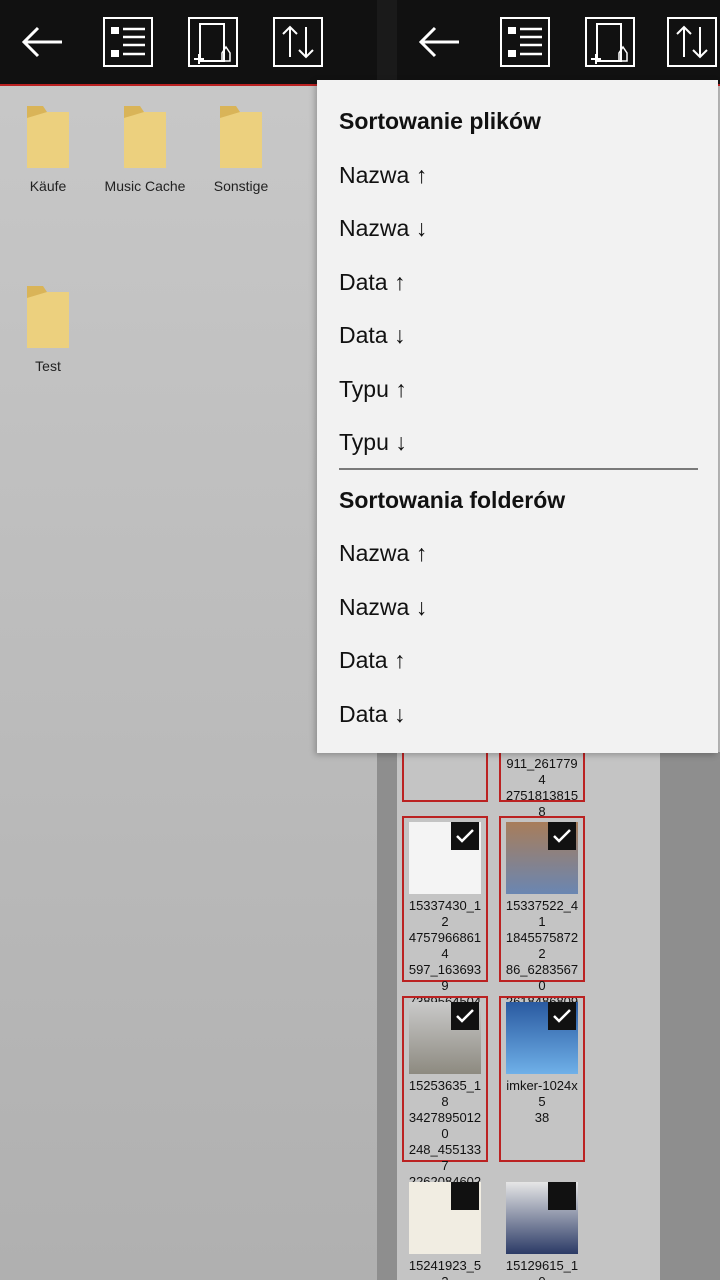 The height and width of the screenshot is (1280, 720). Describe the element at coordinates (48, 366) in the screenshot. I see `folder-label: Test` at that location.